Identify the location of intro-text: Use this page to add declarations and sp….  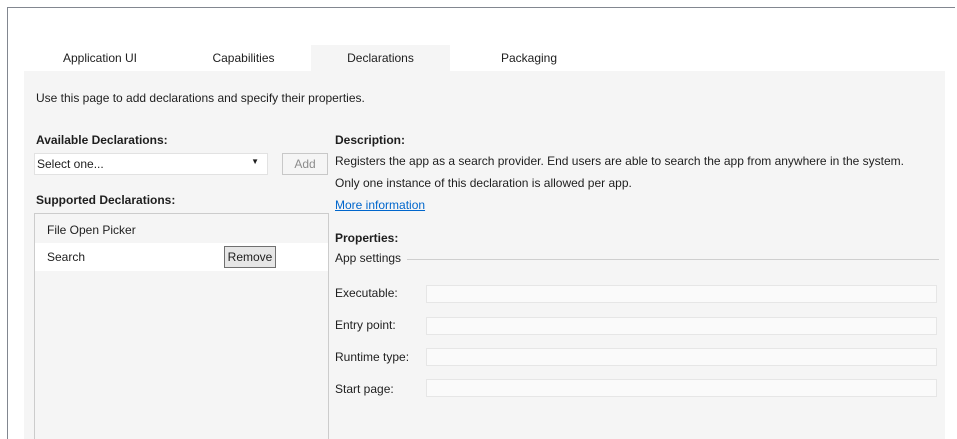
(200, 98).